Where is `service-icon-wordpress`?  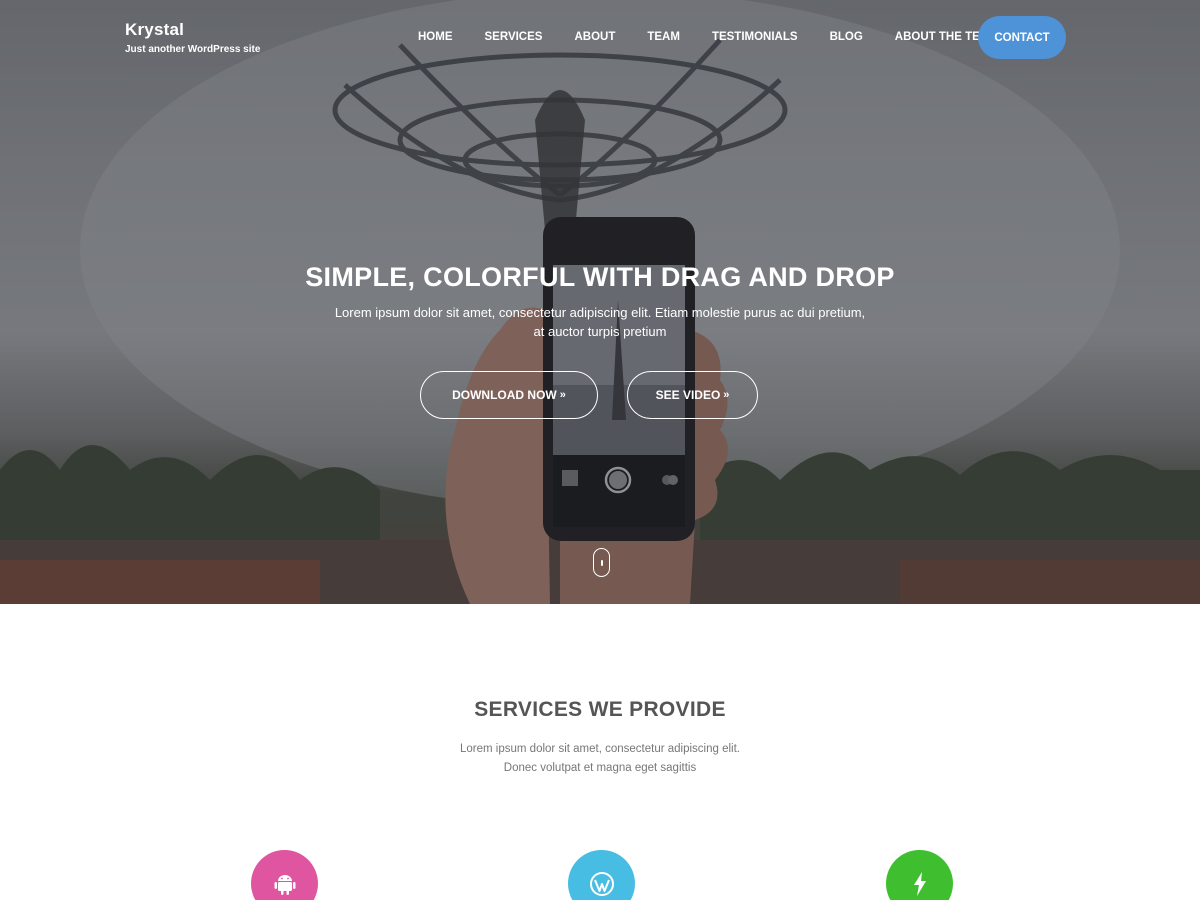
service-icon-wordpress is located at coordinates (601, 875).